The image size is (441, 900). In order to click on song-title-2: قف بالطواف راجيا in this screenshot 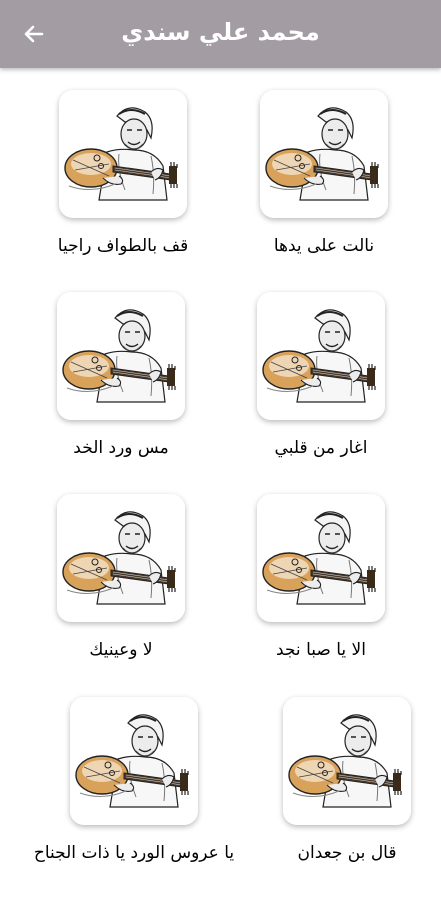, I will do `click(123, 246)`.